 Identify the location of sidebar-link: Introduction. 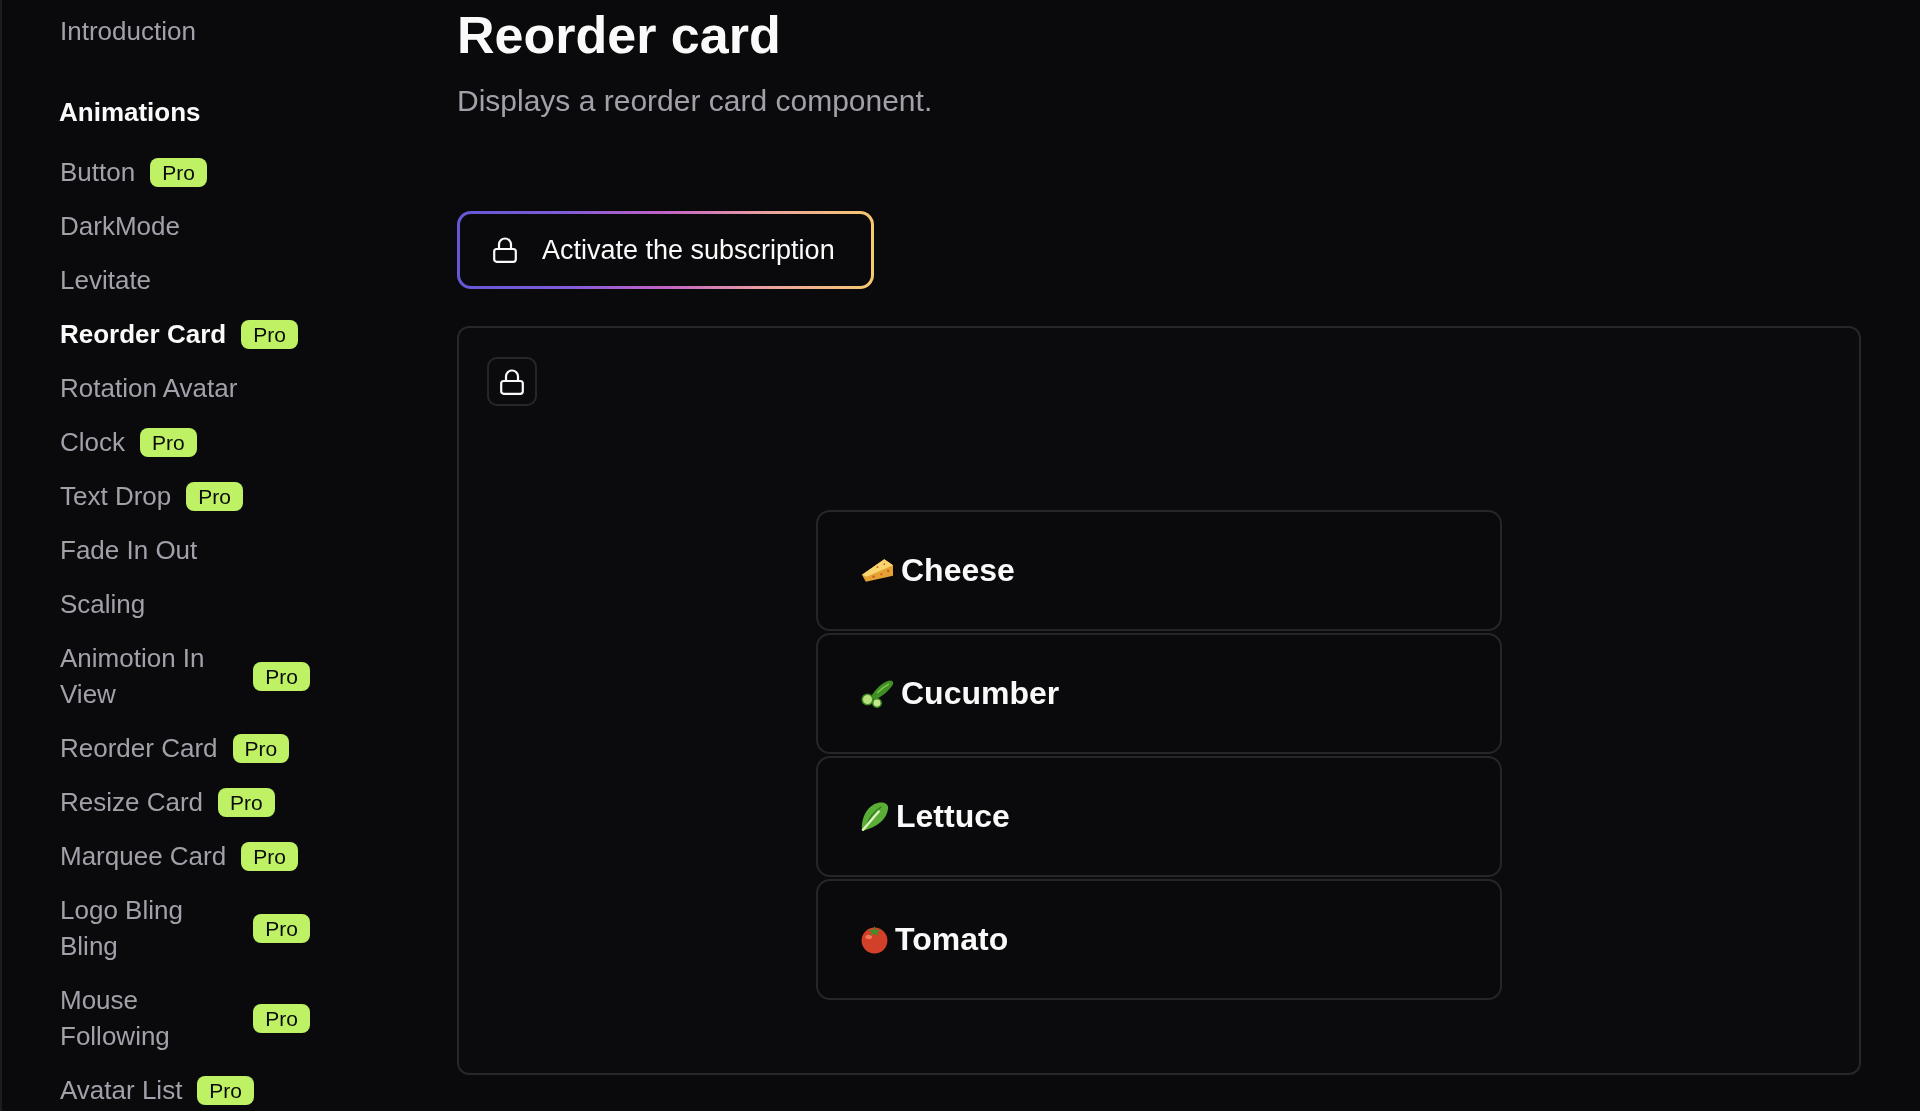
(128, 31).